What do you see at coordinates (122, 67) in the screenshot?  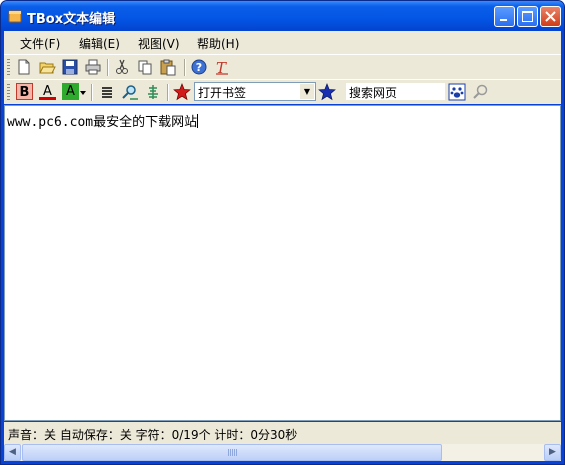 I see `cut-icon` at bounding box center [122, 67].